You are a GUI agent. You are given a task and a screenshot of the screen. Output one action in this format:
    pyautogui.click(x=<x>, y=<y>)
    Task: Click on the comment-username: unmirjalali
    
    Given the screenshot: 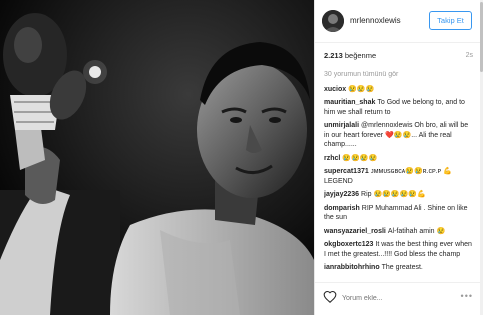 What is the action you would take?
    pyautogui.click(x=341, y=125)
    